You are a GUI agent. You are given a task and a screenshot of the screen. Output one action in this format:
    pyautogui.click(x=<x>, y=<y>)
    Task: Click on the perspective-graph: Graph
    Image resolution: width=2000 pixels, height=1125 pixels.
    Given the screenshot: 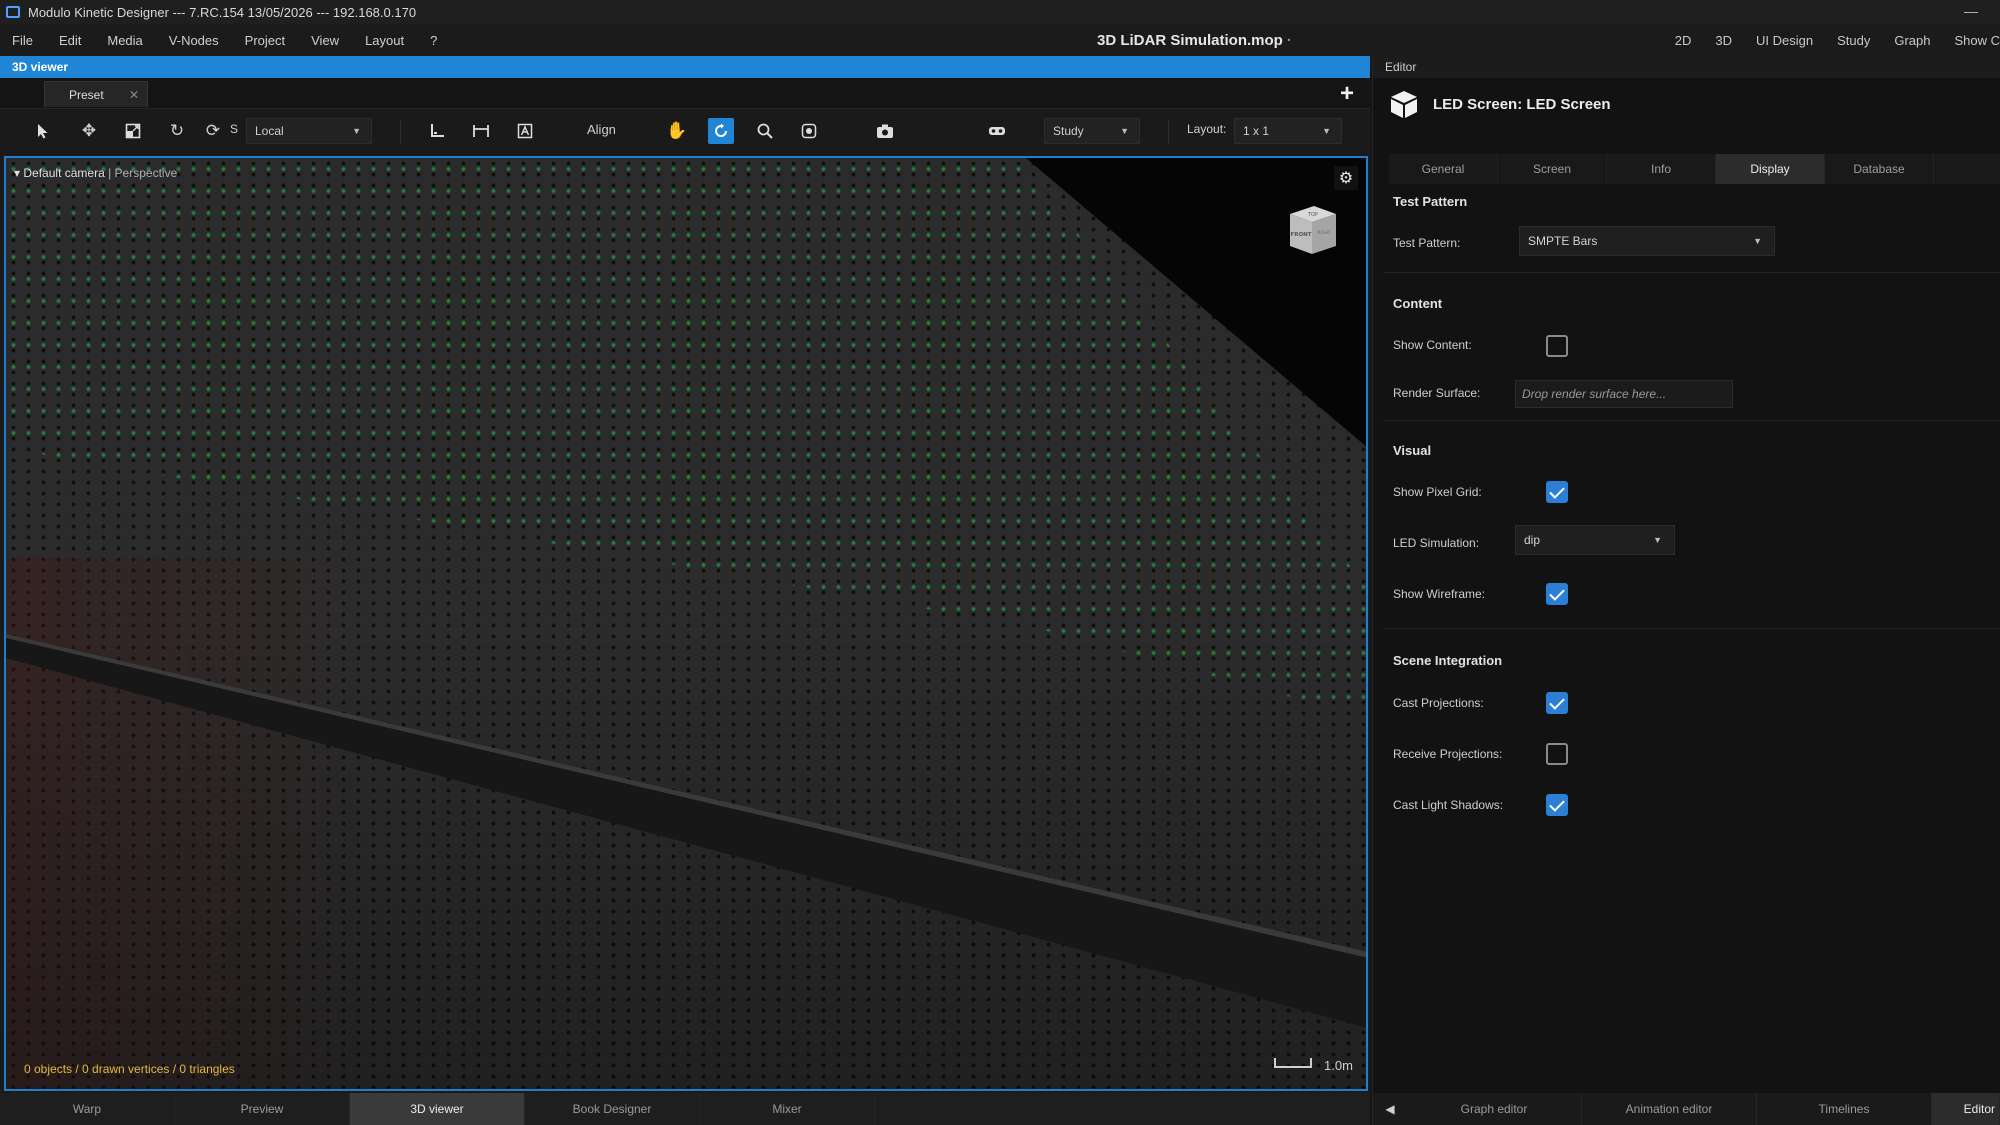 What is the action you would take?
    pyautogui.click(x=1912, y=40)
    